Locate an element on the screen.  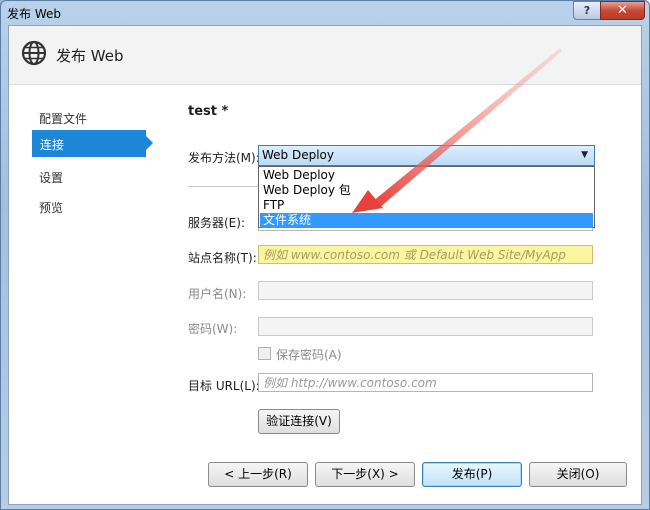
publish-method-select: Web Deploy ▼ is located at coordinates (426, 155).